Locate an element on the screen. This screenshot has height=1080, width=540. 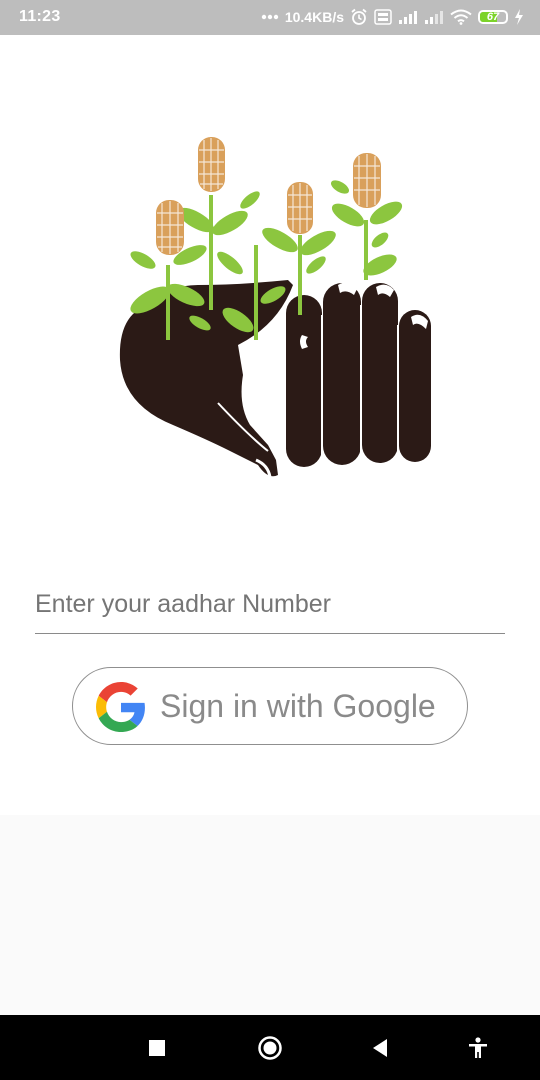
back-button is located at coordinates (380, 1047).